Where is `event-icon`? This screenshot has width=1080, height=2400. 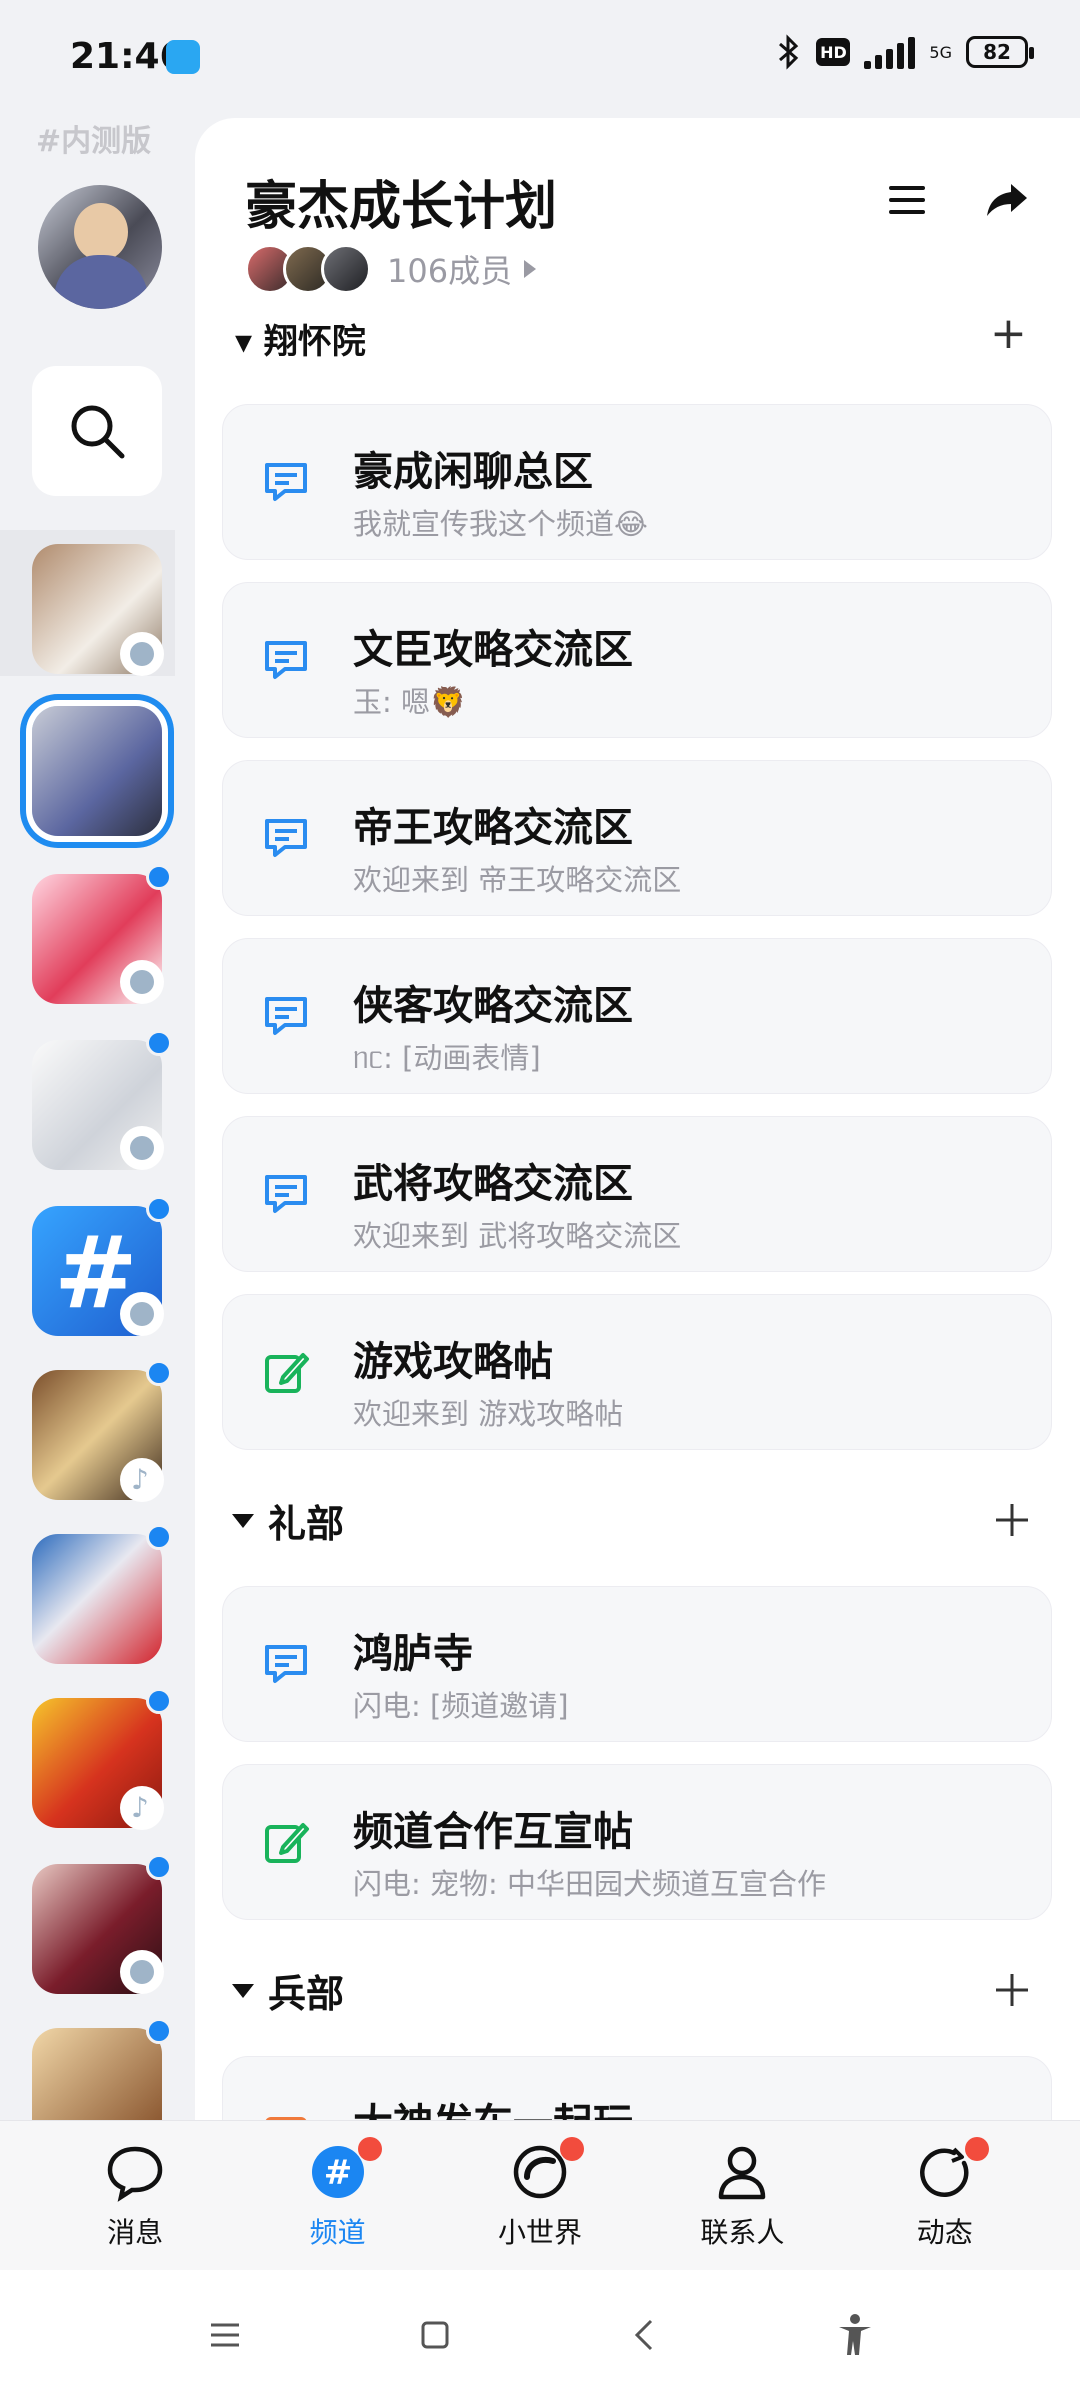 event-icon is located at coordinates (286, 2118).